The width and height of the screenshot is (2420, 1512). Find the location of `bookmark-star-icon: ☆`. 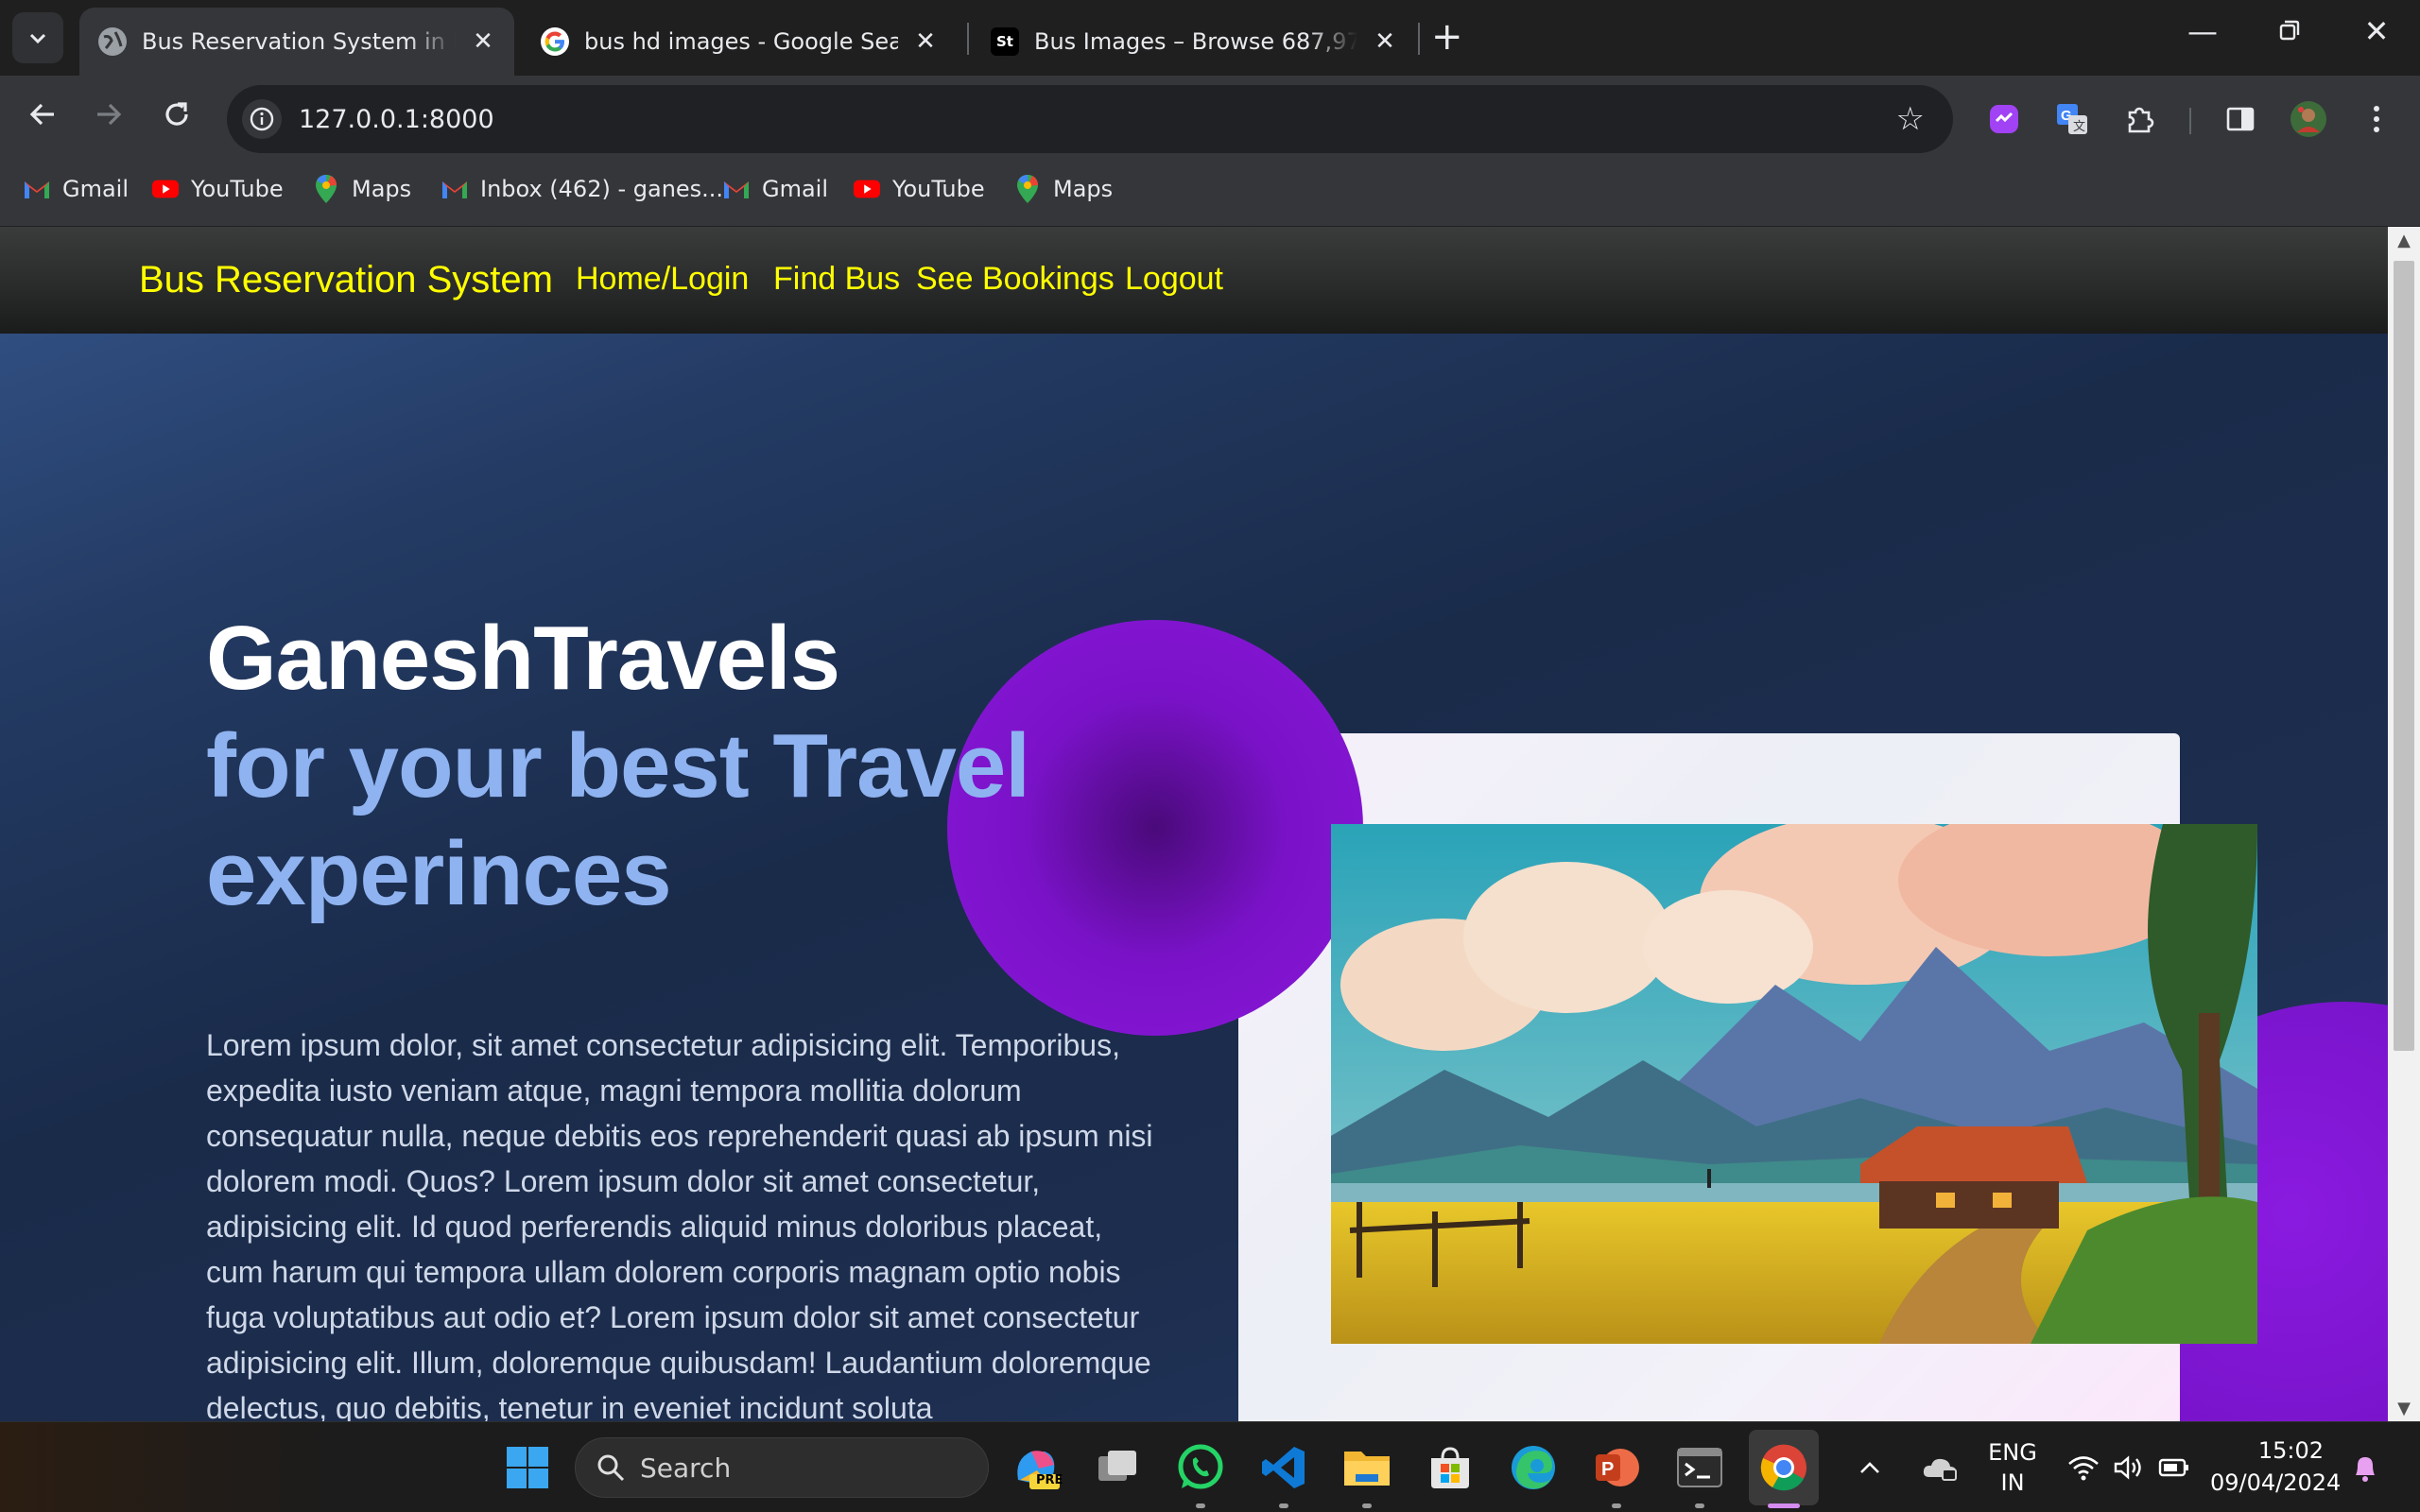

bookmark-star-icon: ☆ is located at coordinates (1910, 119).